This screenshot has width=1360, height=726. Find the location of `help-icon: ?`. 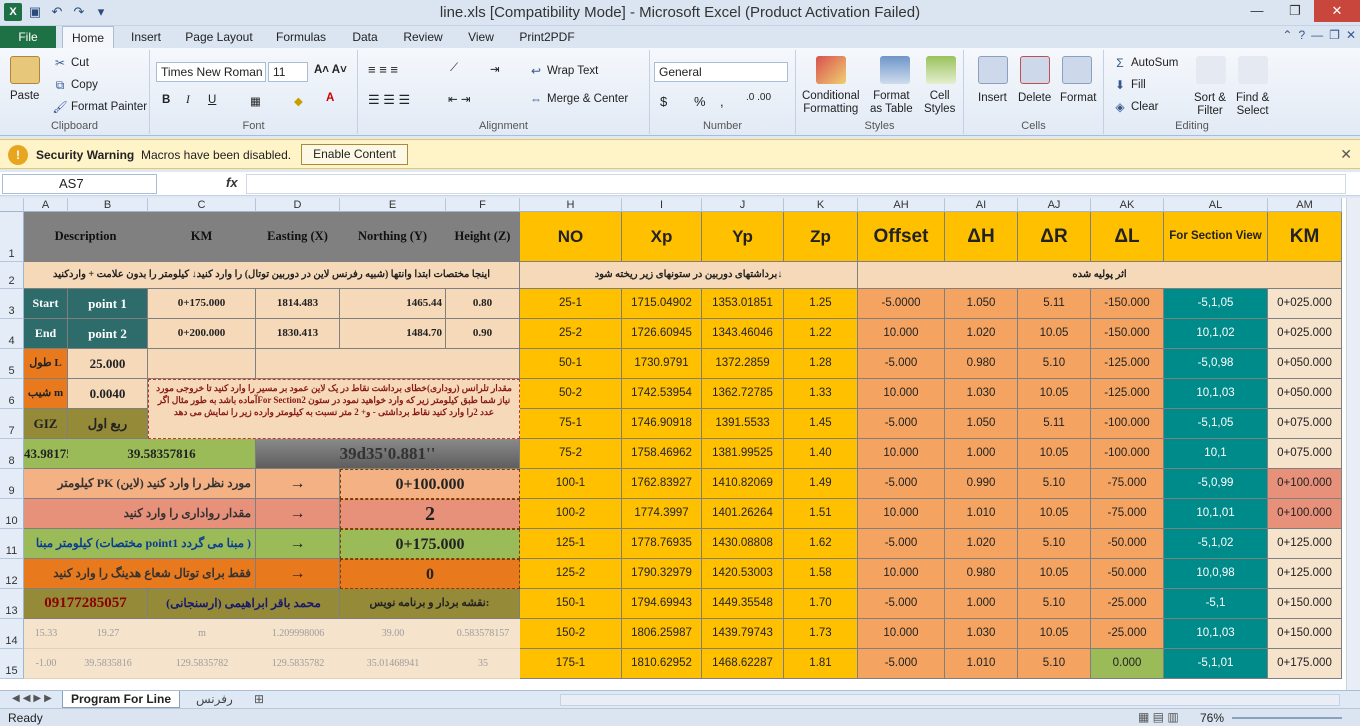

help-icon: ? is located at coordinates (1301, 35).